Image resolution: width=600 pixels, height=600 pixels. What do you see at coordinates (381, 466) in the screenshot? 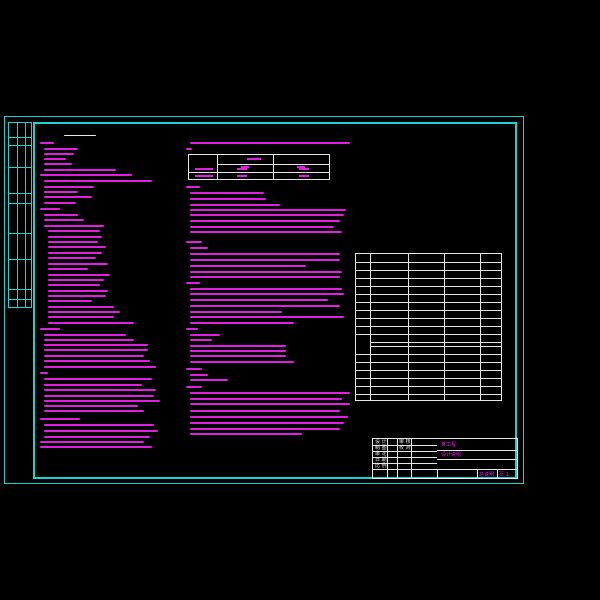
I see `tb-label-5: 比 例` at bounding box center [381, 466].